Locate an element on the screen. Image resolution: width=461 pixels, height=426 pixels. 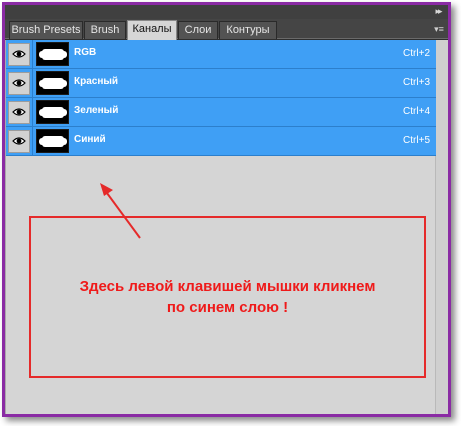
annotation-line-2: по синем слою ! is located at coordinates (227, 307).